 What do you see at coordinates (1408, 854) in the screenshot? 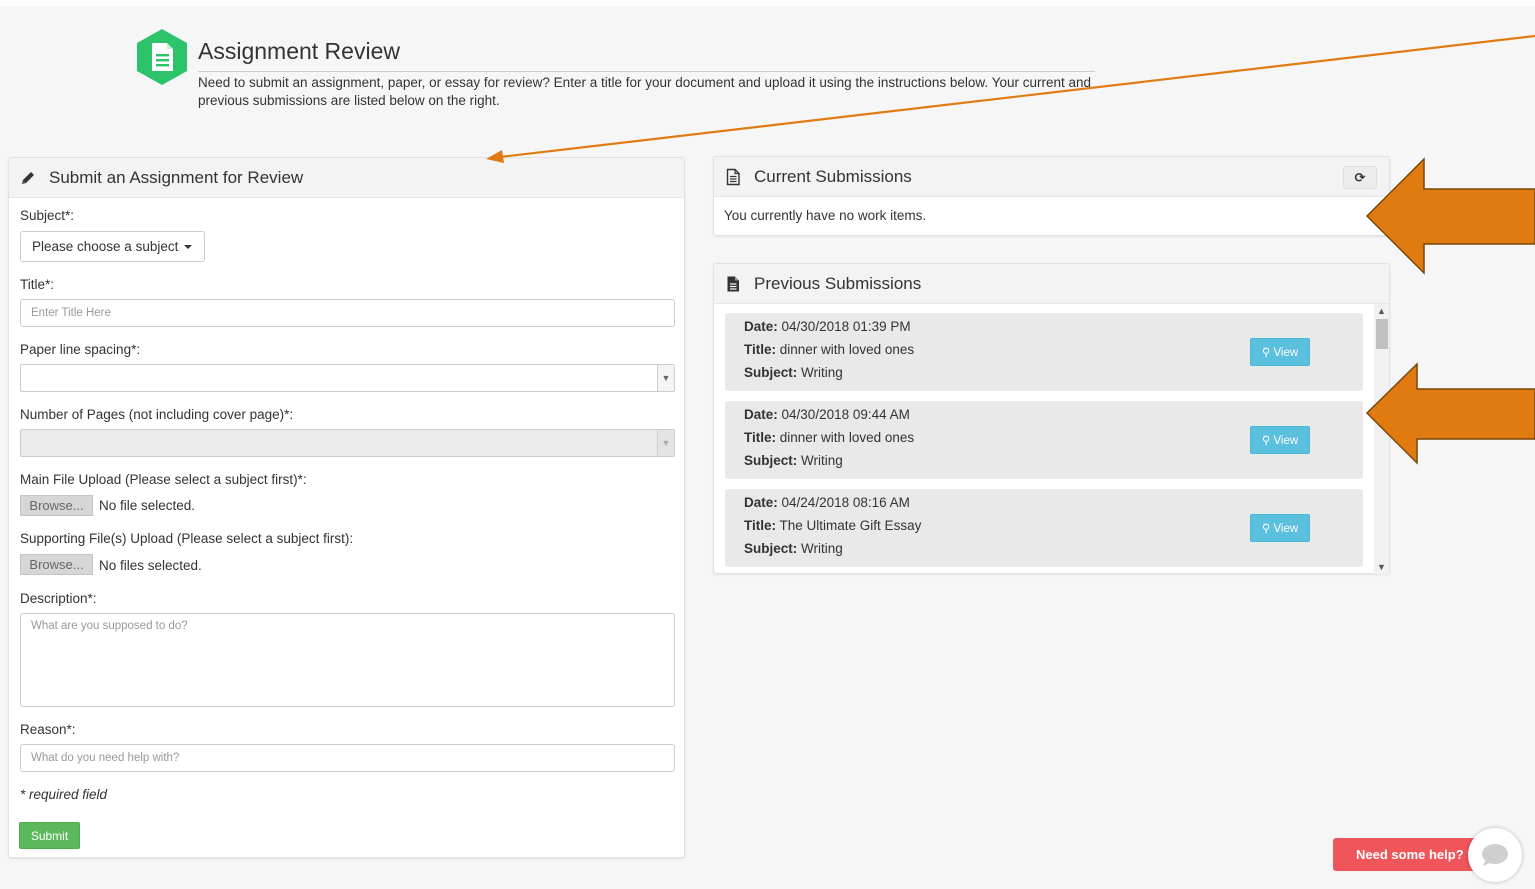
I see `need-help-button: Need some help?` at bounding box center [1408, 854].